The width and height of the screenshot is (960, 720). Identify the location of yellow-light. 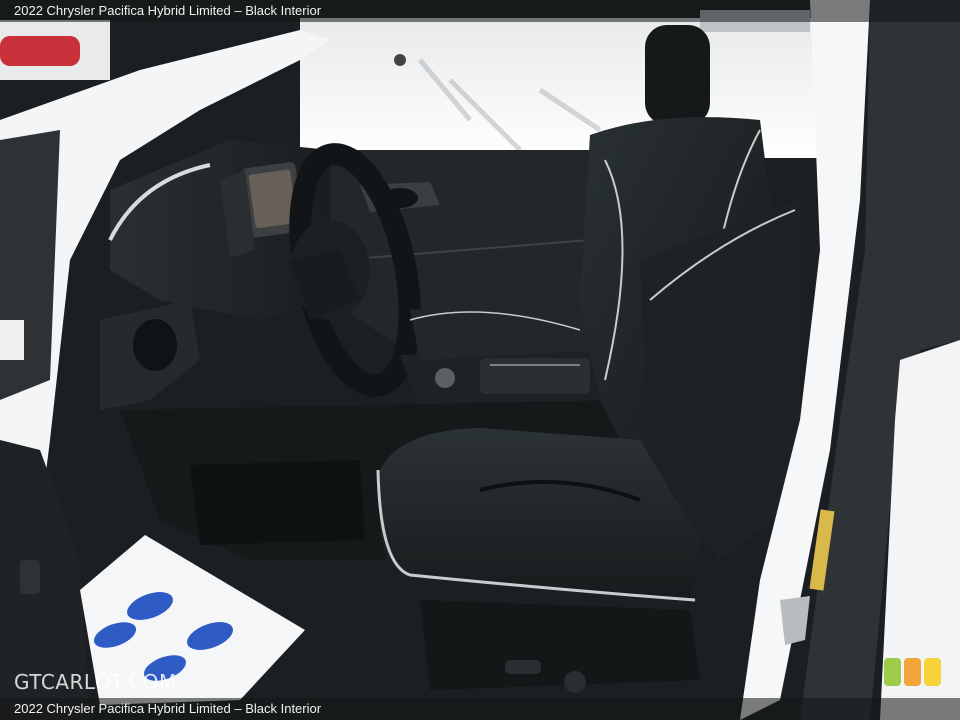
(932, 672).